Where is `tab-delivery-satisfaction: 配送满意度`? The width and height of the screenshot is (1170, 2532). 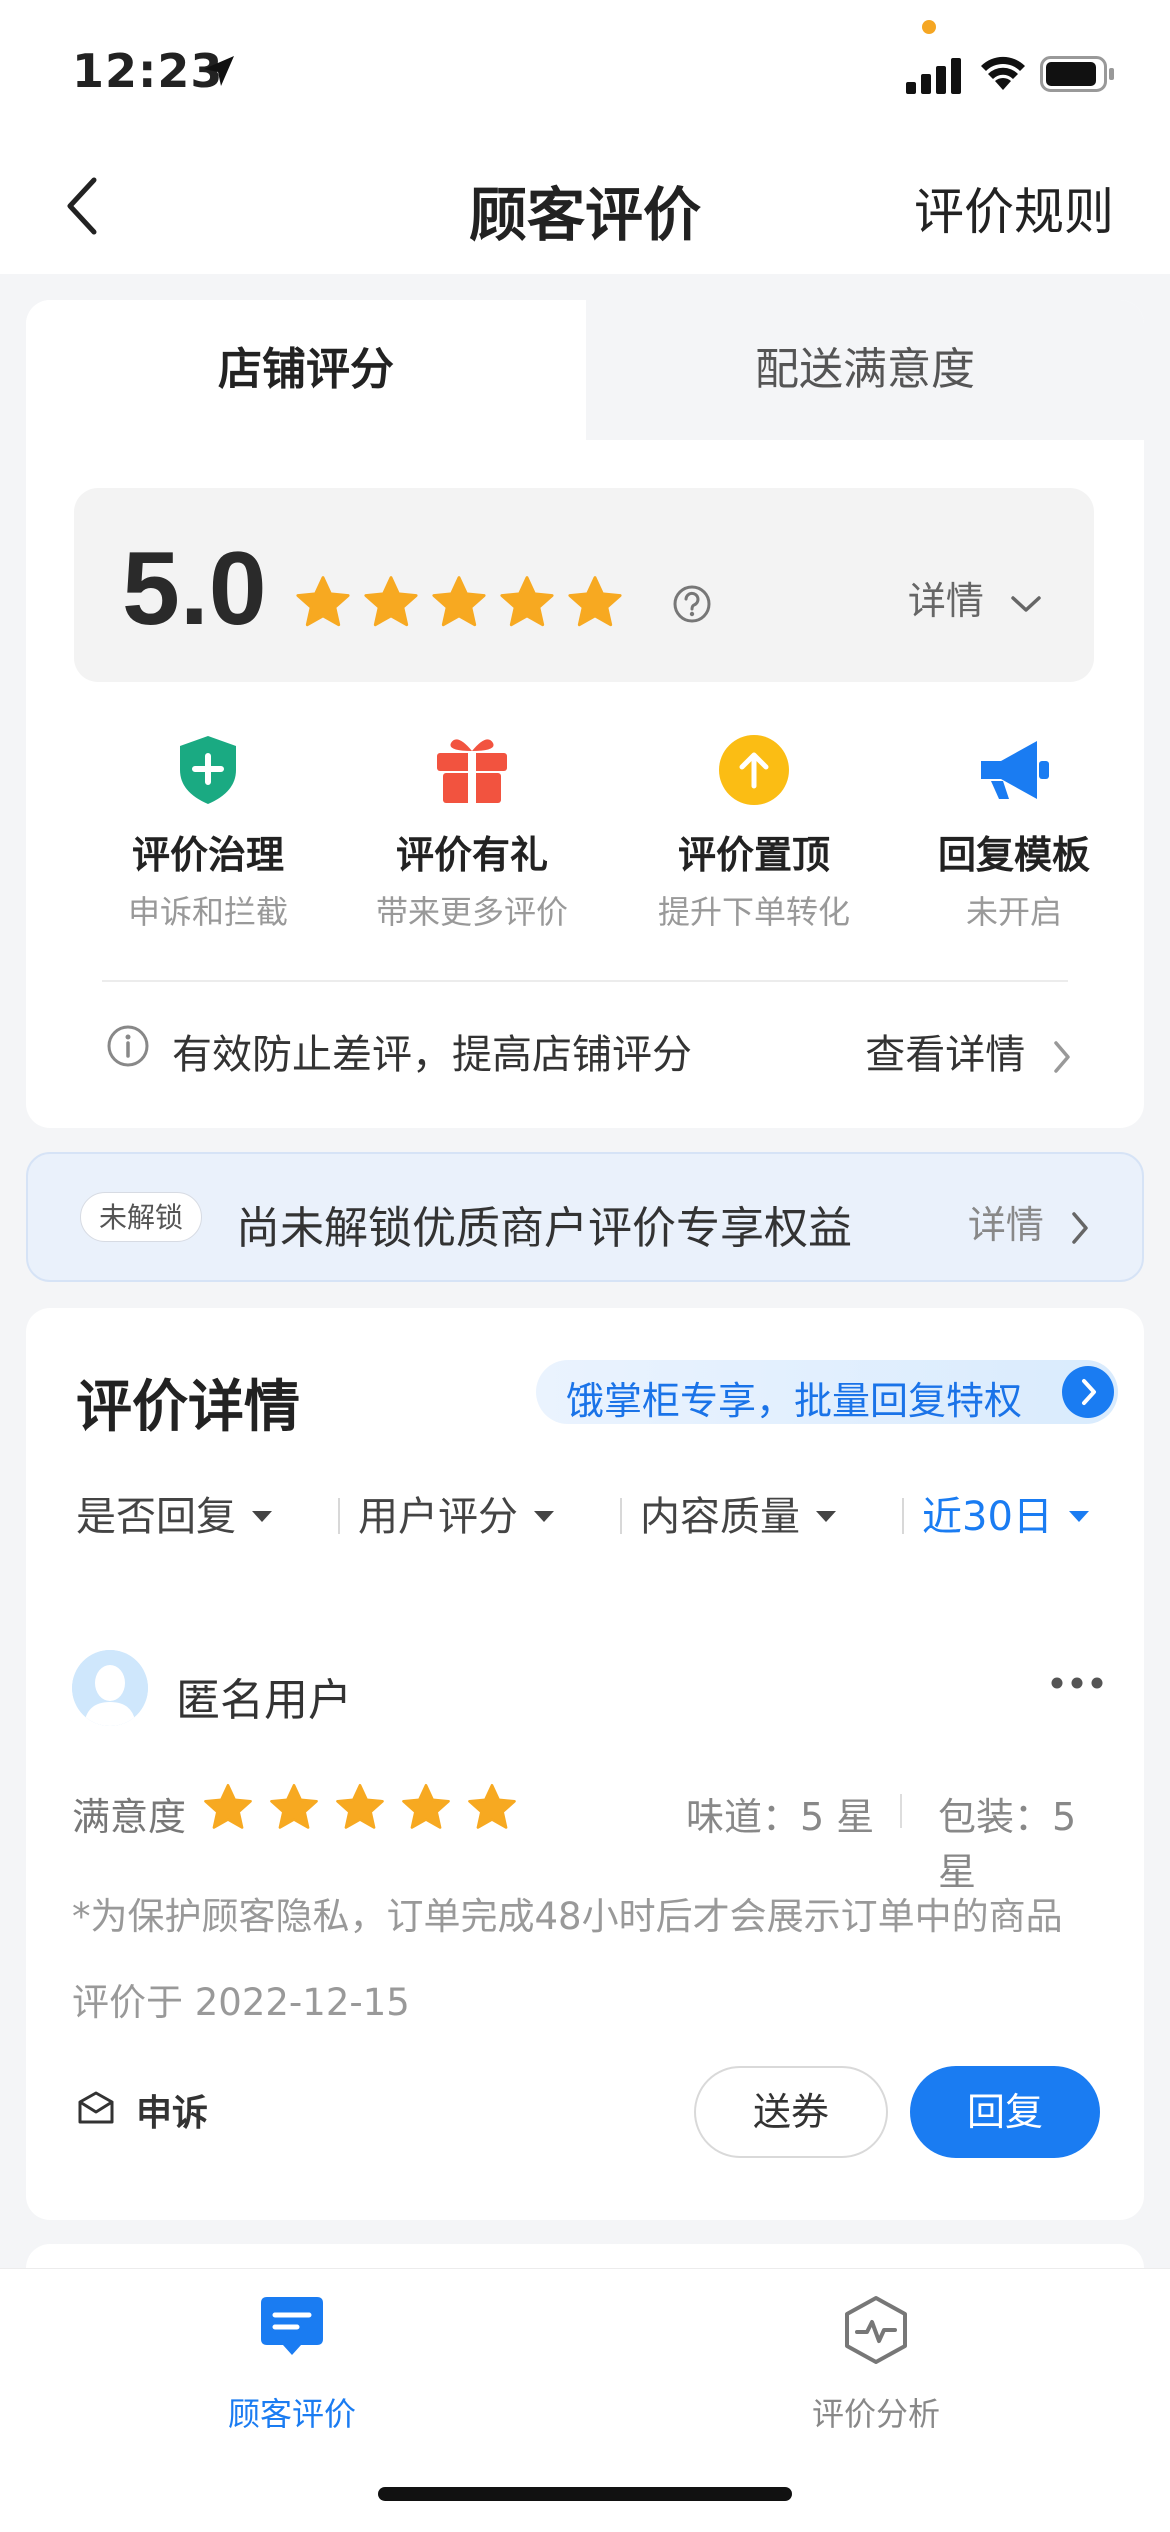
tab-delivery-satisfaction: 配送满意度 is located at coordinates (865, 370).